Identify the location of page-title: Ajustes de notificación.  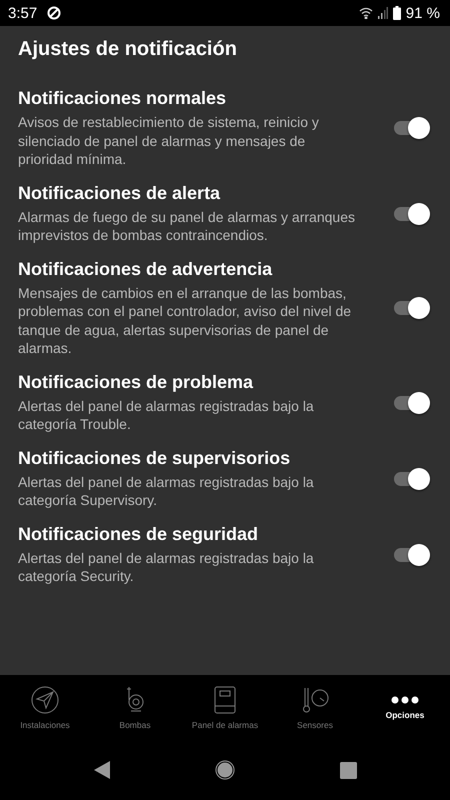
(128, 49).